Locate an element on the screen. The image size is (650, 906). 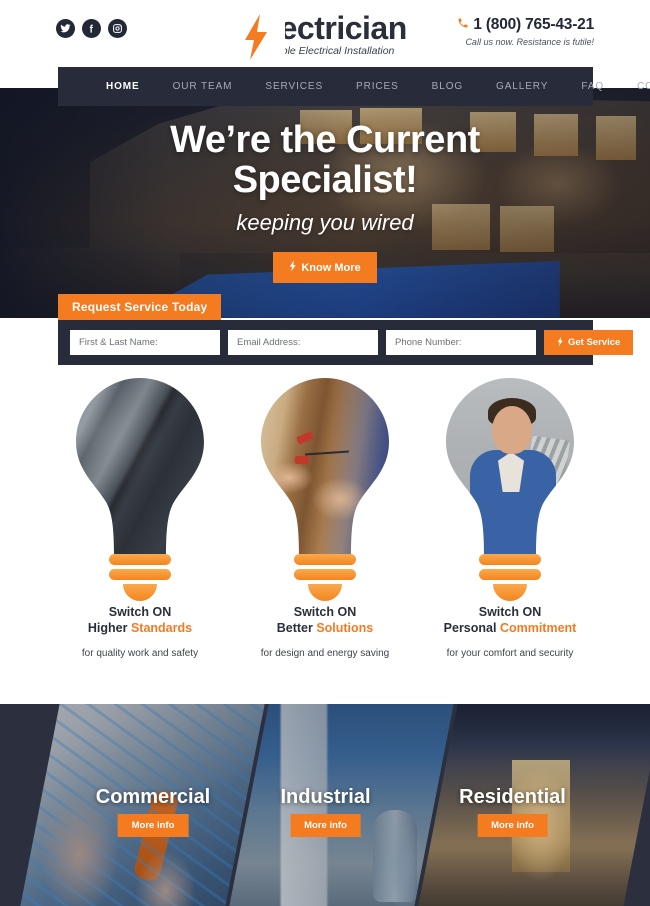
hero-title-line1: We’re the Current is located at coordinates (325, 140).